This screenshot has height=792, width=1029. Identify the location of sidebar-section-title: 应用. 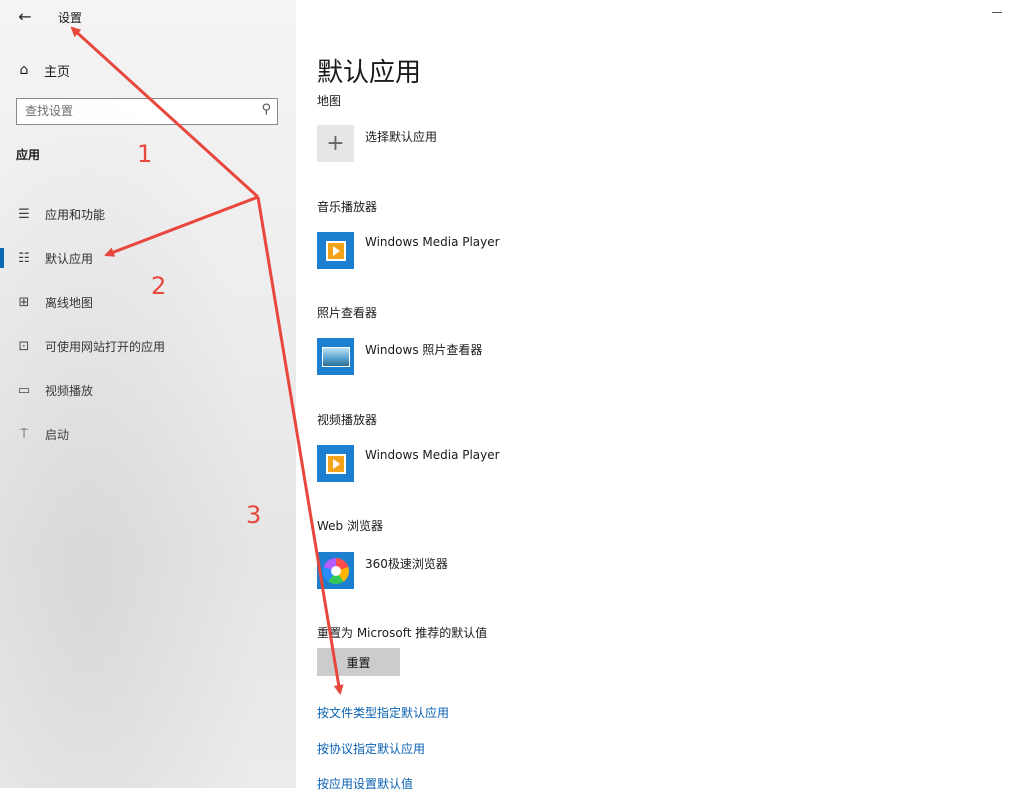
(28, 155).